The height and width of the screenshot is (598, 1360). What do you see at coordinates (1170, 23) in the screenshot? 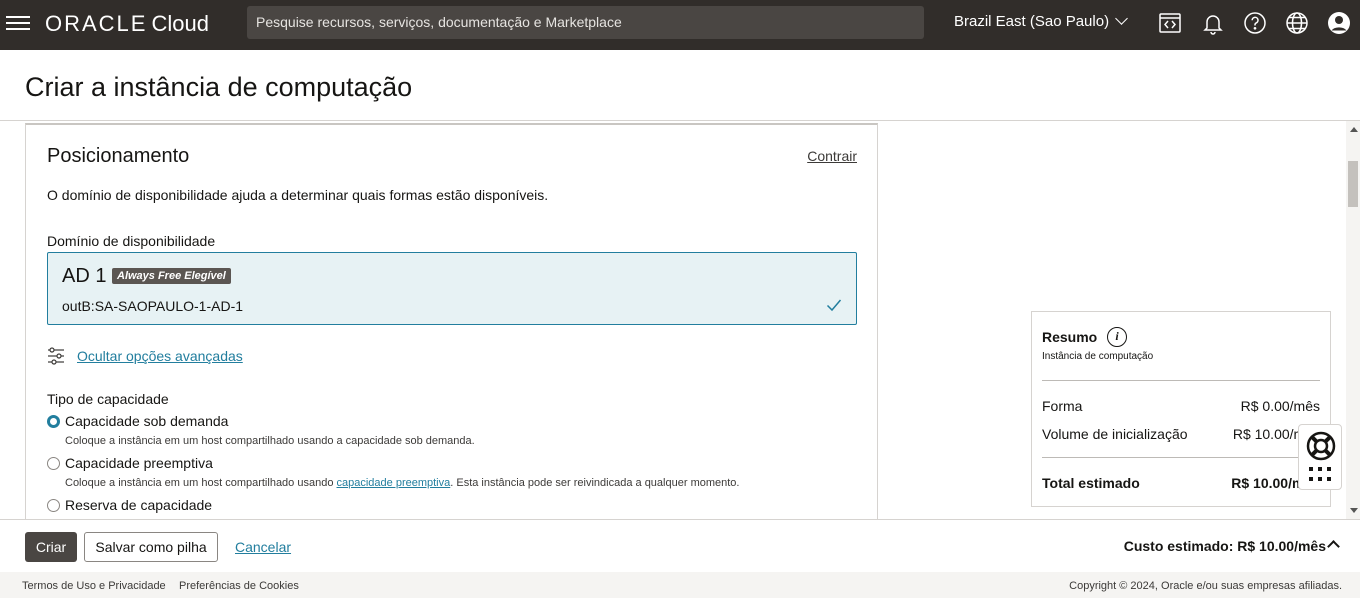
I see `code-editor-icon` at bounding box center [1170, 23].